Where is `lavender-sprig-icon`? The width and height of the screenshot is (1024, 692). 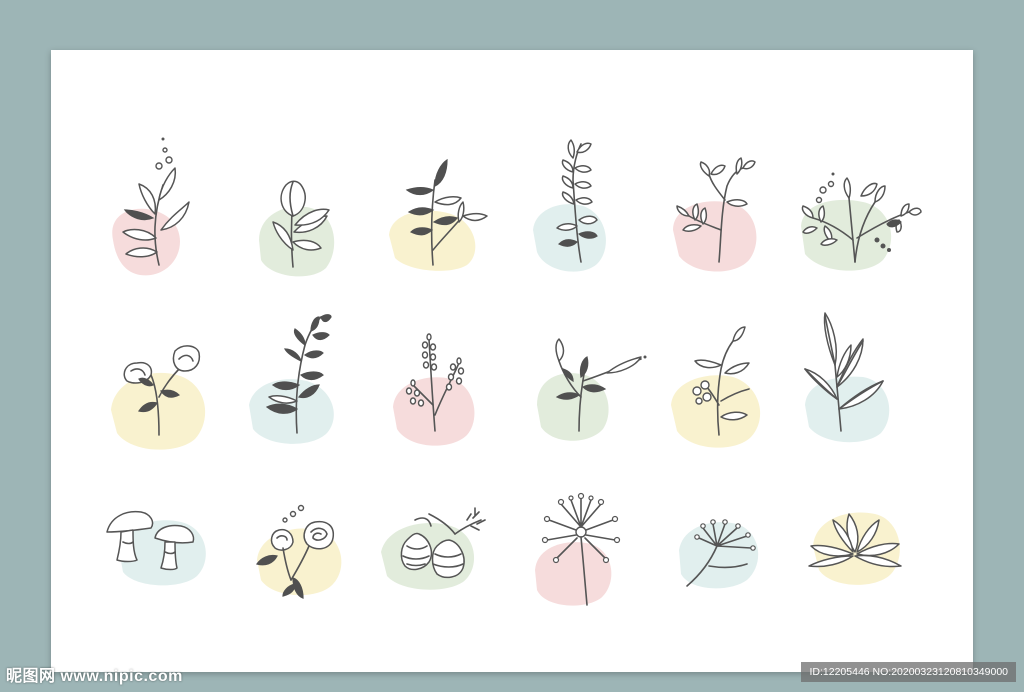 lavender-sprig-icon is located at coordinates (441, 385).